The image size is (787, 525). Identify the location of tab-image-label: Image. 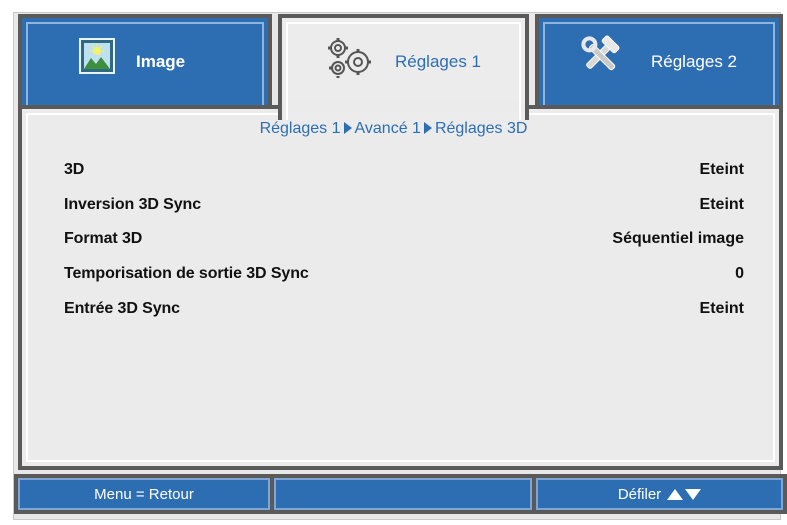
(161, 61).